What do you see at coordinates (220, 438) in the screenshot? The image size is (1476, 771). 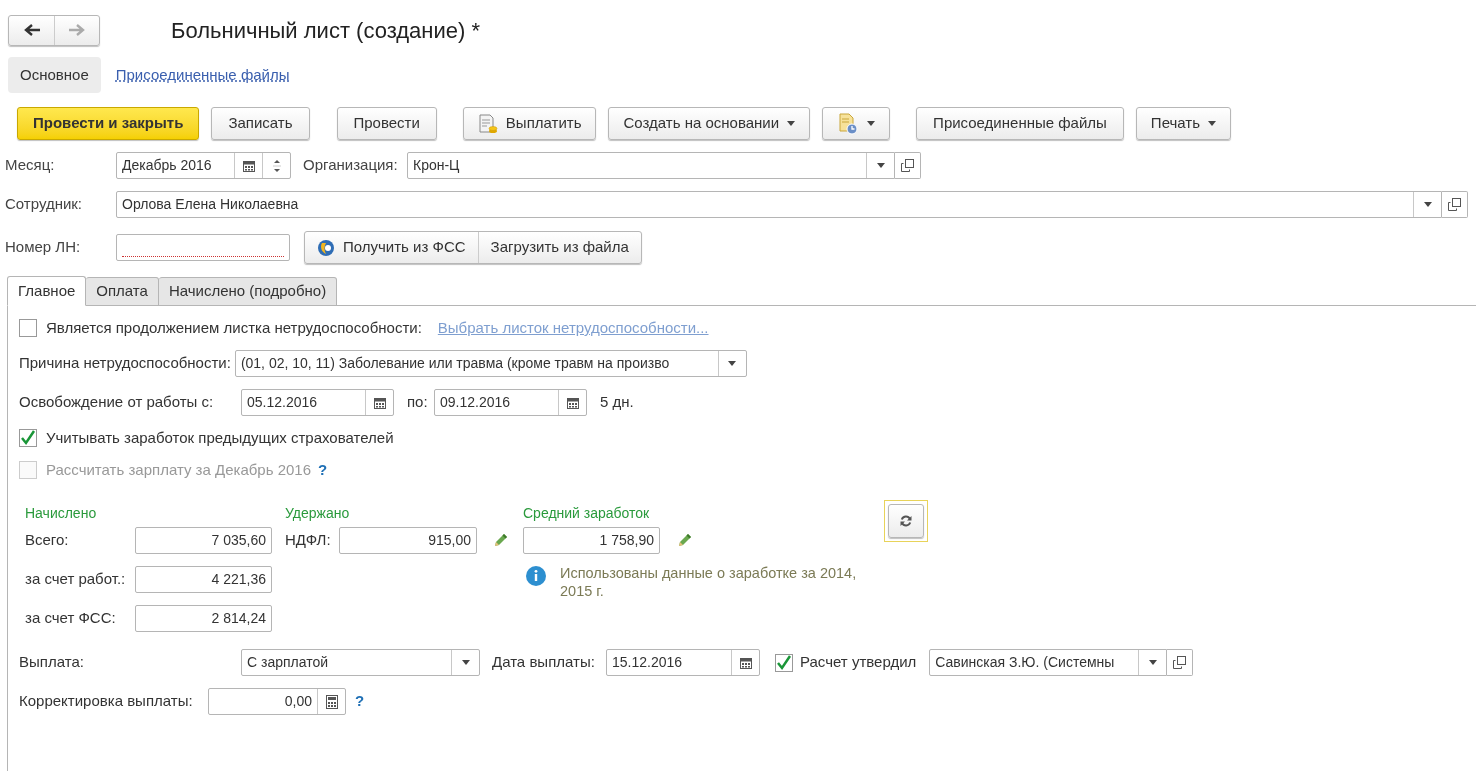 I see `checkbox-label: Учитывать заработок предыдущих страхователей` at bounding box center [220, 438].